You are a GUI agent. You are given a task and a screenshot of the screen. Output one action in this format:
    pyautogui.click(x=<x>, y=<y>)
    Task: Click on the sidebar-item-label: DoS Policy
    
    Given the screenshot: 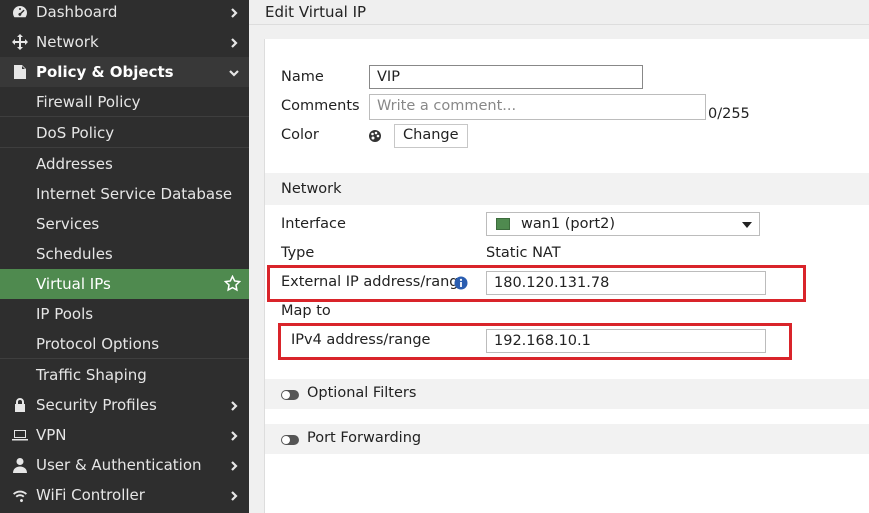 What is the action you would take?
    pyautogui.click(x=75, y=132)
    